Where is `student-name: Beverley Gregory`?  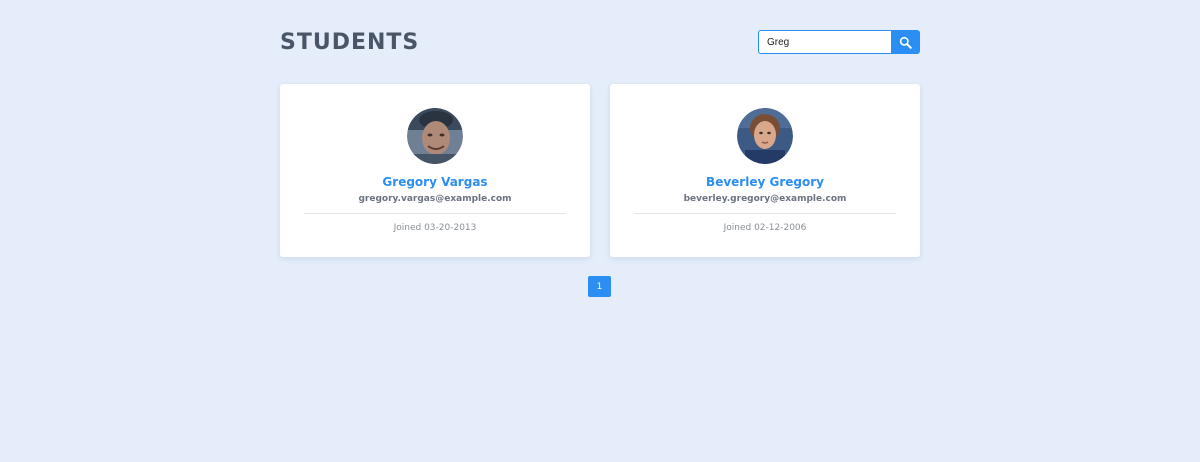 student-name: Beverley Gregory is located at coordinates (765, 182).